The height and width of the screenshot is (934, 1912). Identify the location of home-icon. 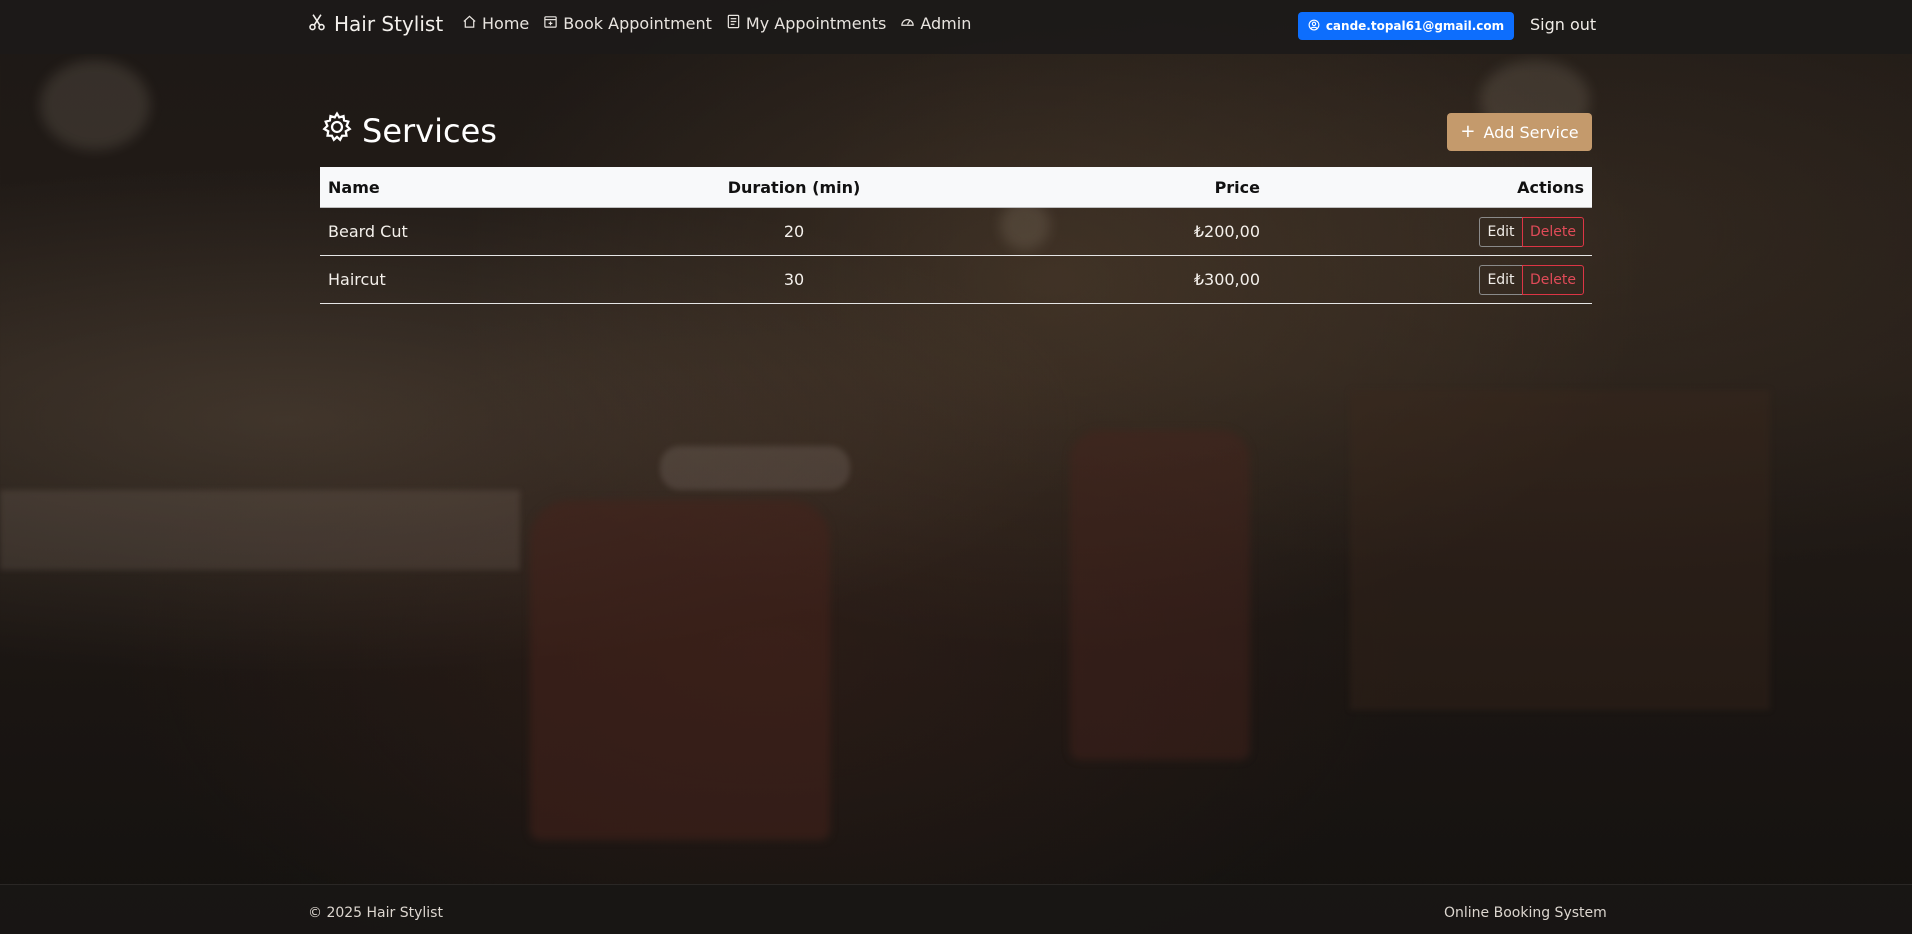
(469, 23).